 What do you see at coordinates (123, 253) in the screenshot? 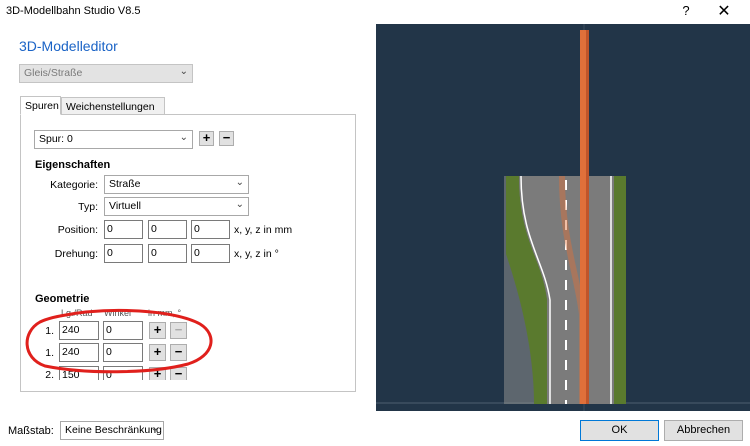
I see `drehung-x-input: 0` at bounding box center [123, 253].